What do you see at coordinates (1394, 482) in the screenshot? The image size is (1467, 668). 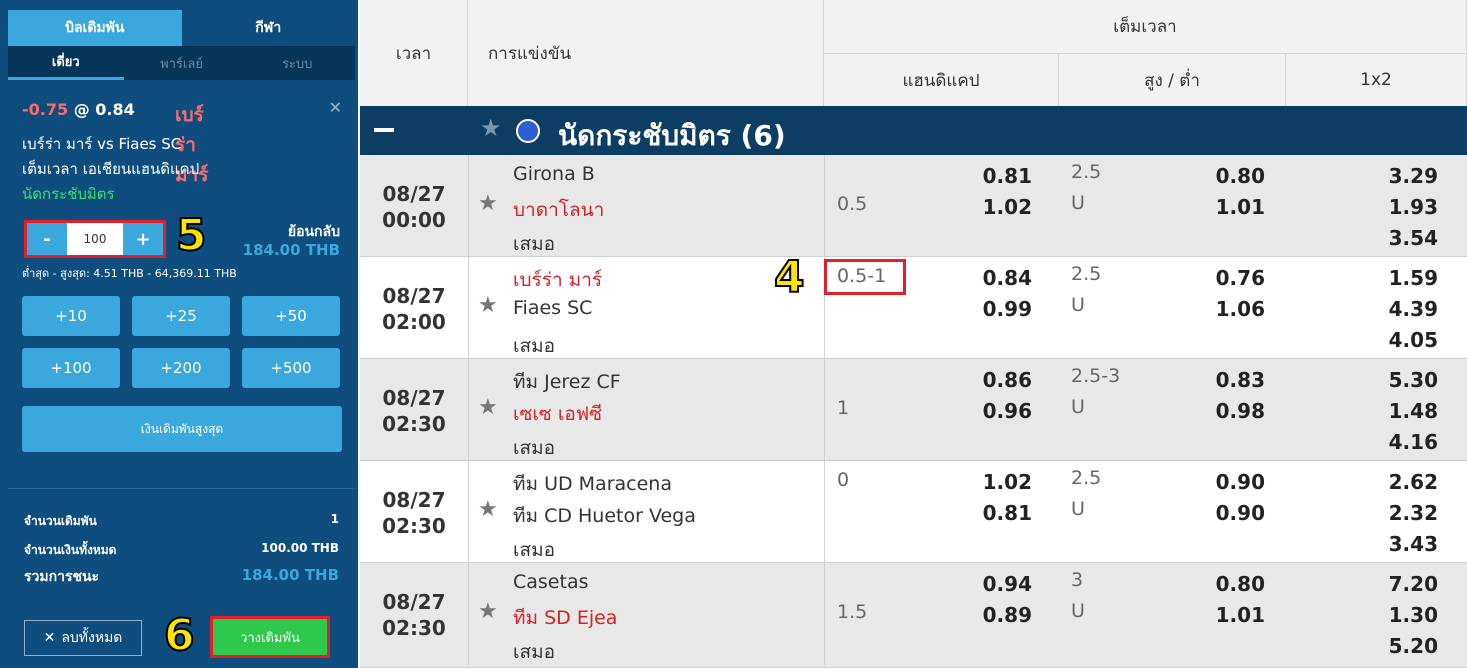 I see `odds-home-win: 2.62` at bounding box center [1394, 482].